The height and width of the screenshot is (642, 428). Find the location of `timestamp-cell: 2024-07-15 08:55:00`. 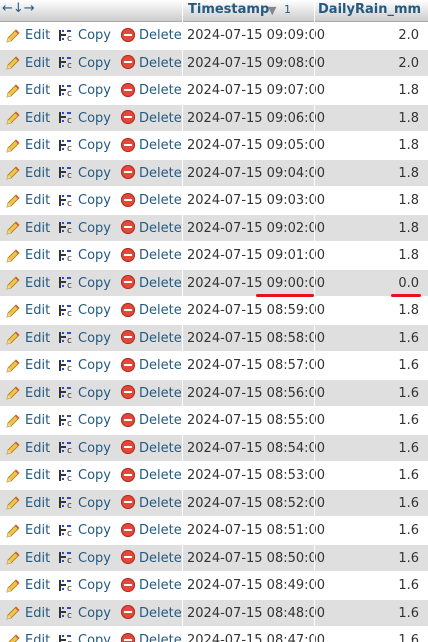

timestamp-cell: 2024-07-15 08:55:00 is located at coordinates (253, 421).